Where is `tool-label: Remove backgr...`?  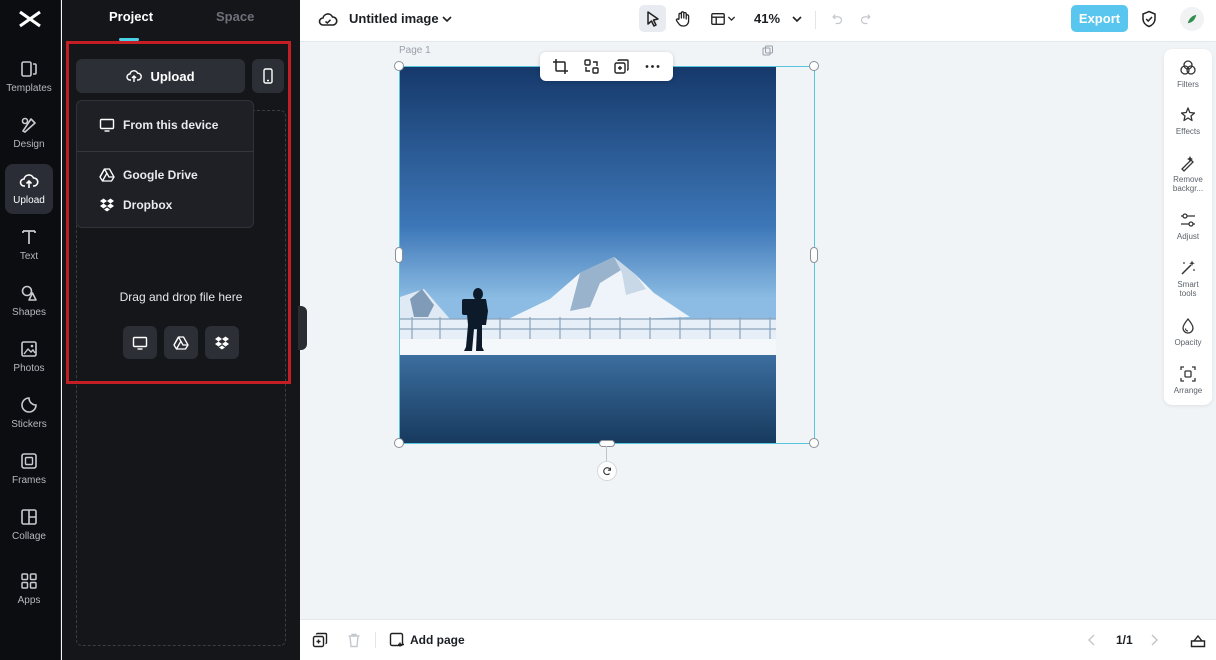
tool-label: Remove backgr... is located at coordinates (1188, 184).